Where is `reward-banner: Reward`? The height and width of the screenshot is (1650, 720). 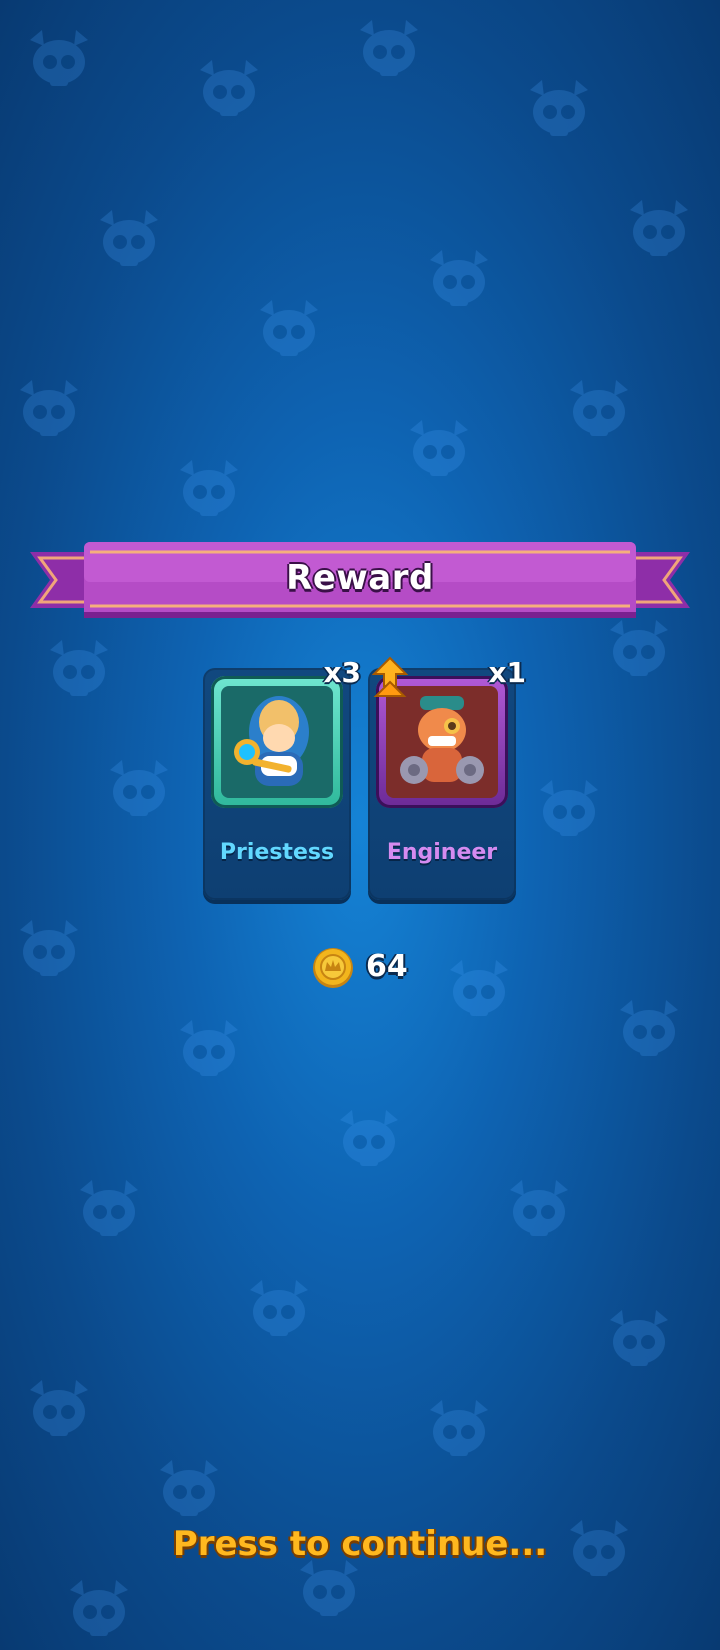 reward-banner: Reward is located at coordinates (360, 580).